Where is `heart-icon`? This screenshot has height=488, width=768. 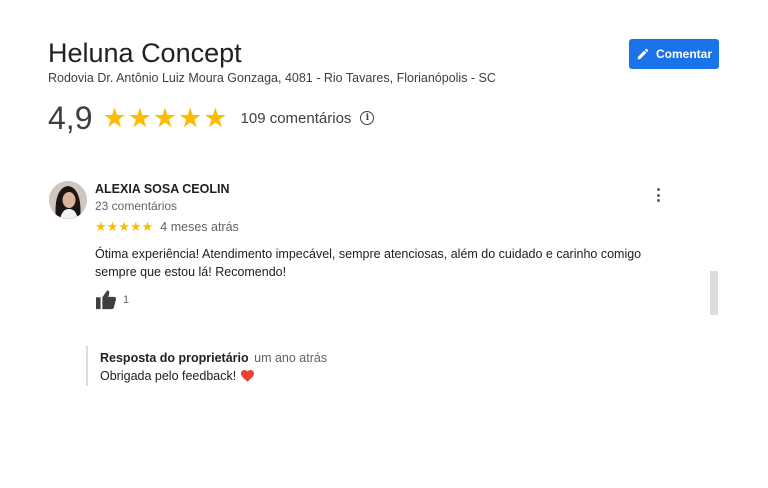 heart-icon is located at coordinates (248, 376).